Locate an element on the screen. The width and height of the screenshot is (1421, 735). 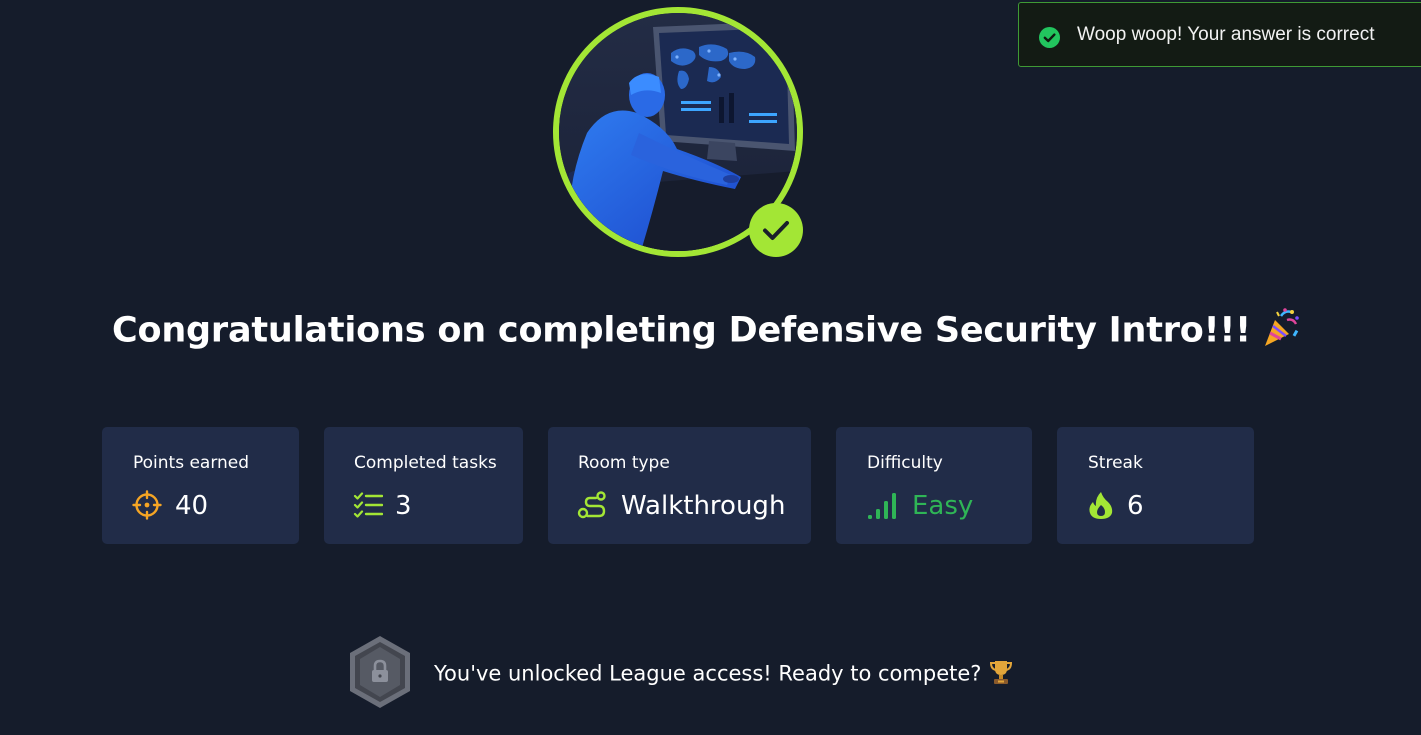
room-badge is located at coordinates (678, 132).